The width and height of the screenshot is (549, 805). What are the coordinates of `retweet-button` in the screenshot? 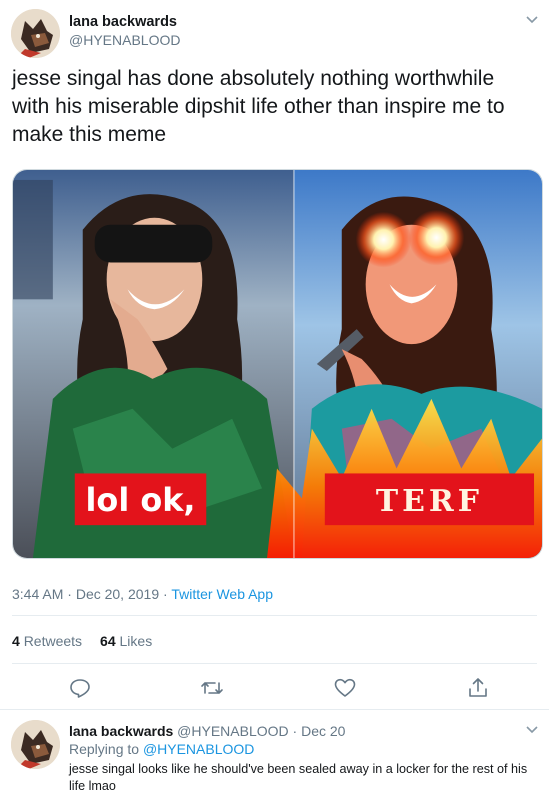 It's located at (212, 688).